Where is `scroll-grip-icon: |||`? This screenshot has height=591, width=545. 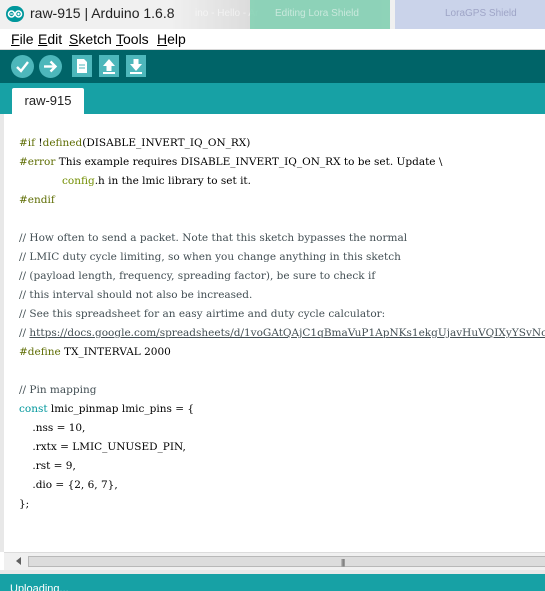 scroll-grip-icon: ||| is located at coordinates (343, 562).